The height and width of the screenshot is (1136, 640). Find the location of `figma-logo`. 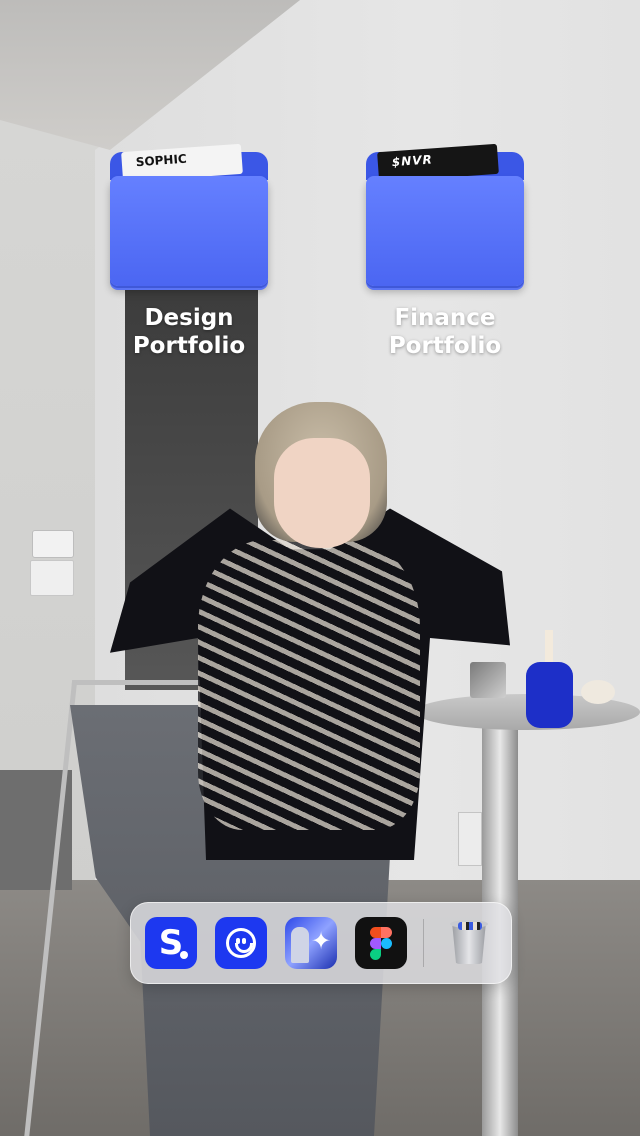

figma-logo is located at coordinates (381, 943).